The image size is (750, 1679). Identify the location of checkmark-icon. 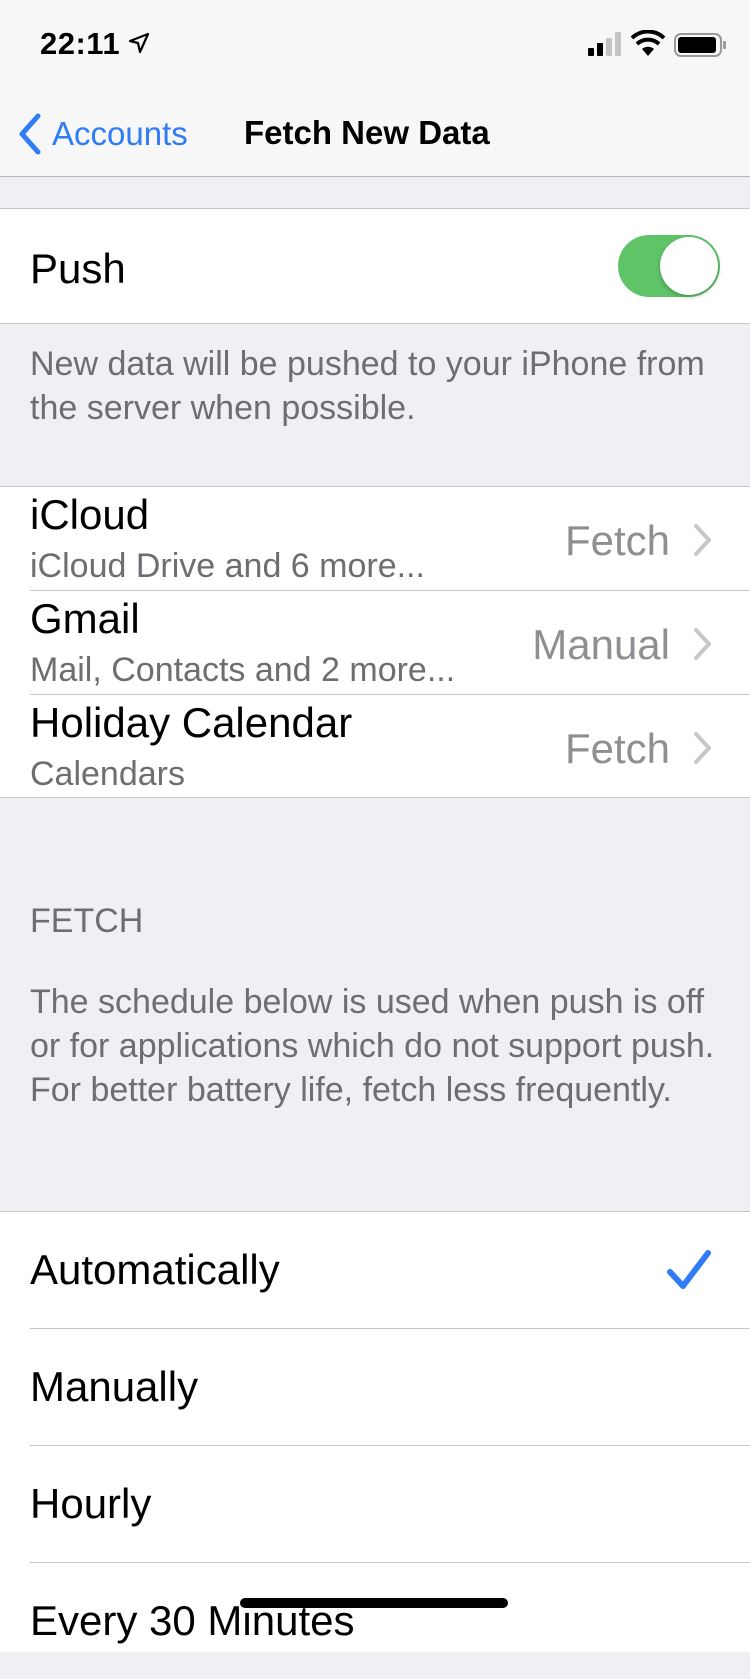
(689, 1269).